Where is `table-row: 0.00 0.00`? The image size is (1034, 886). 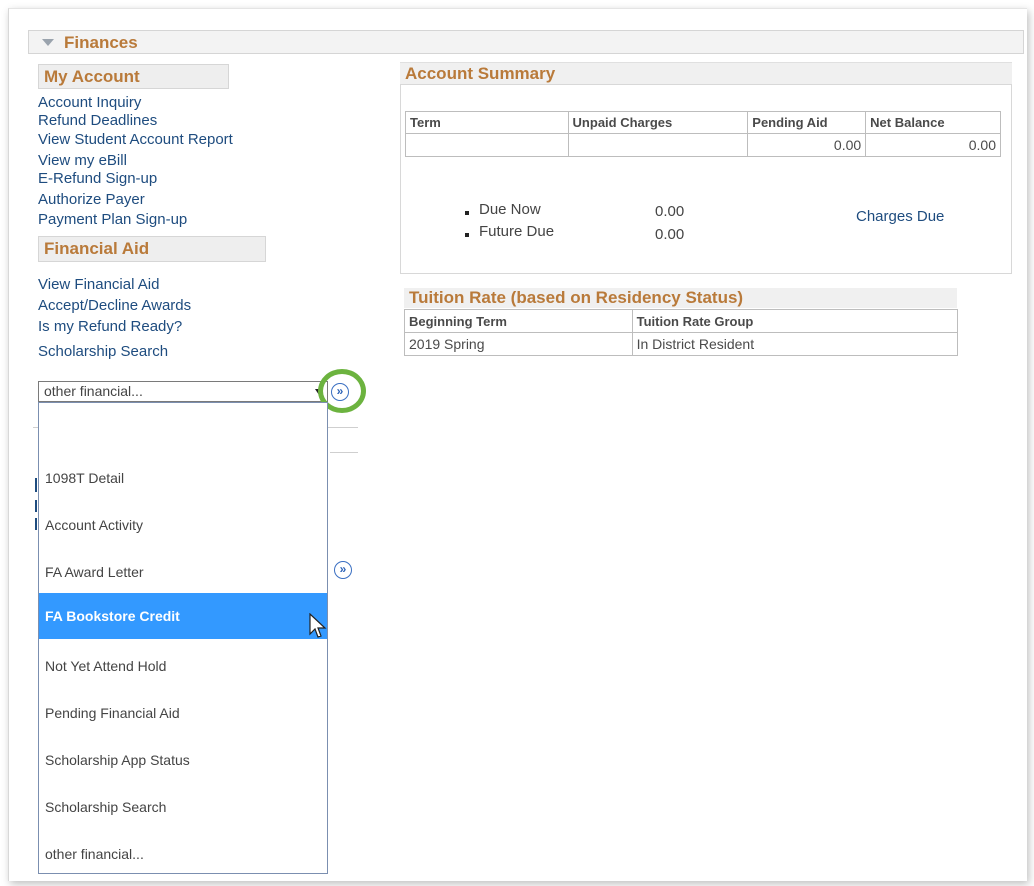 table-row: 0.00 0.00 is located at coordinates (703, 145).